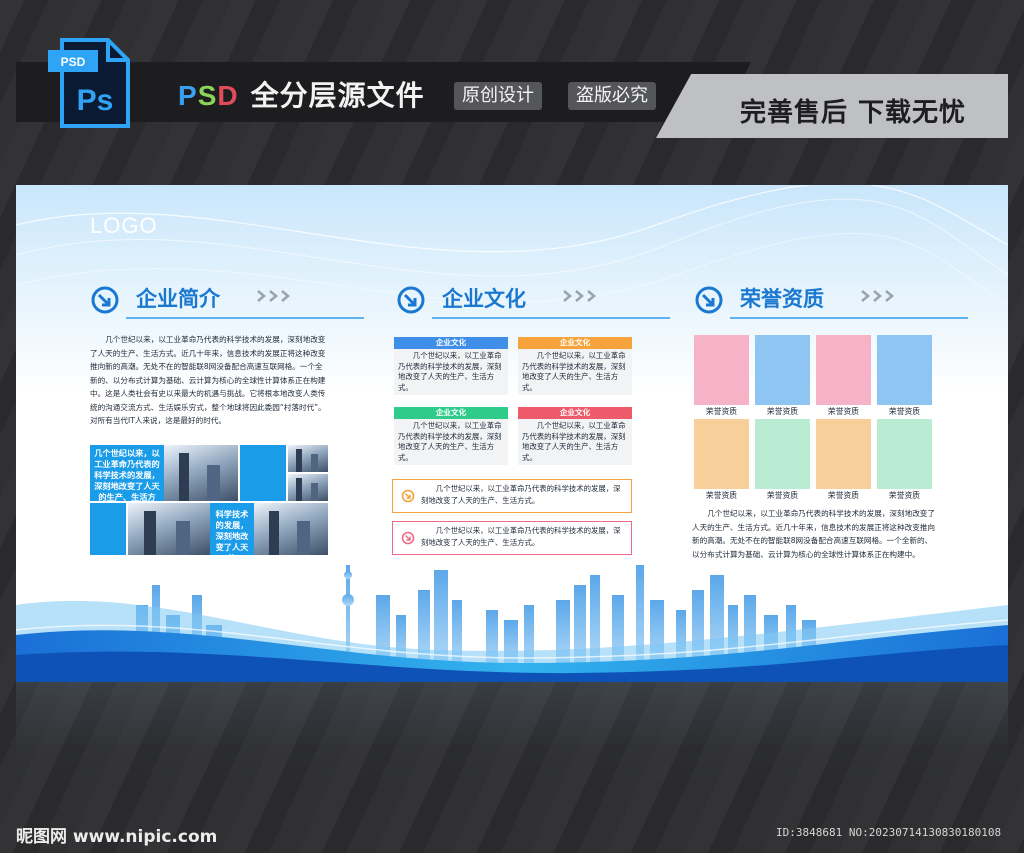 The height and width of the screenshot is (853, 1024). I want to click on title-rest: 全分层源文件, so click(337, 95).